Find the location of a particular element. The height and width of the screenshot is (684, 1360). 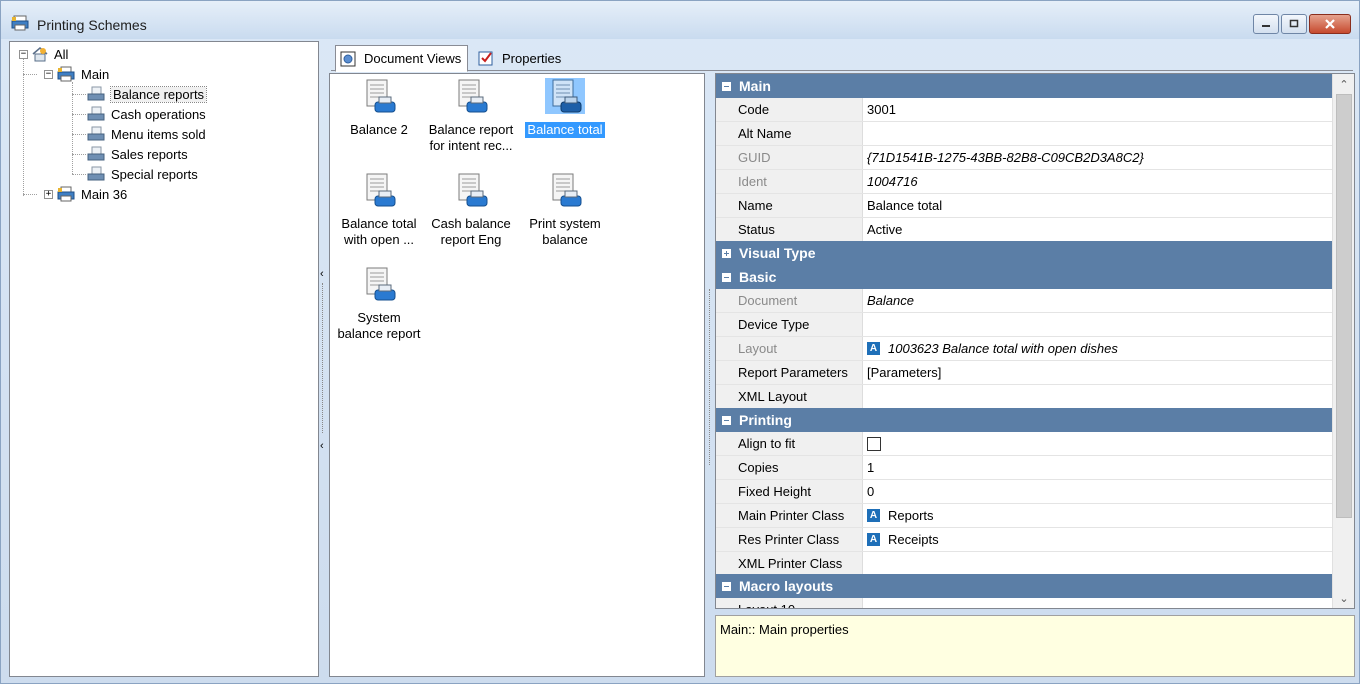

property-name: Ident is located at coordinates (789, 181).